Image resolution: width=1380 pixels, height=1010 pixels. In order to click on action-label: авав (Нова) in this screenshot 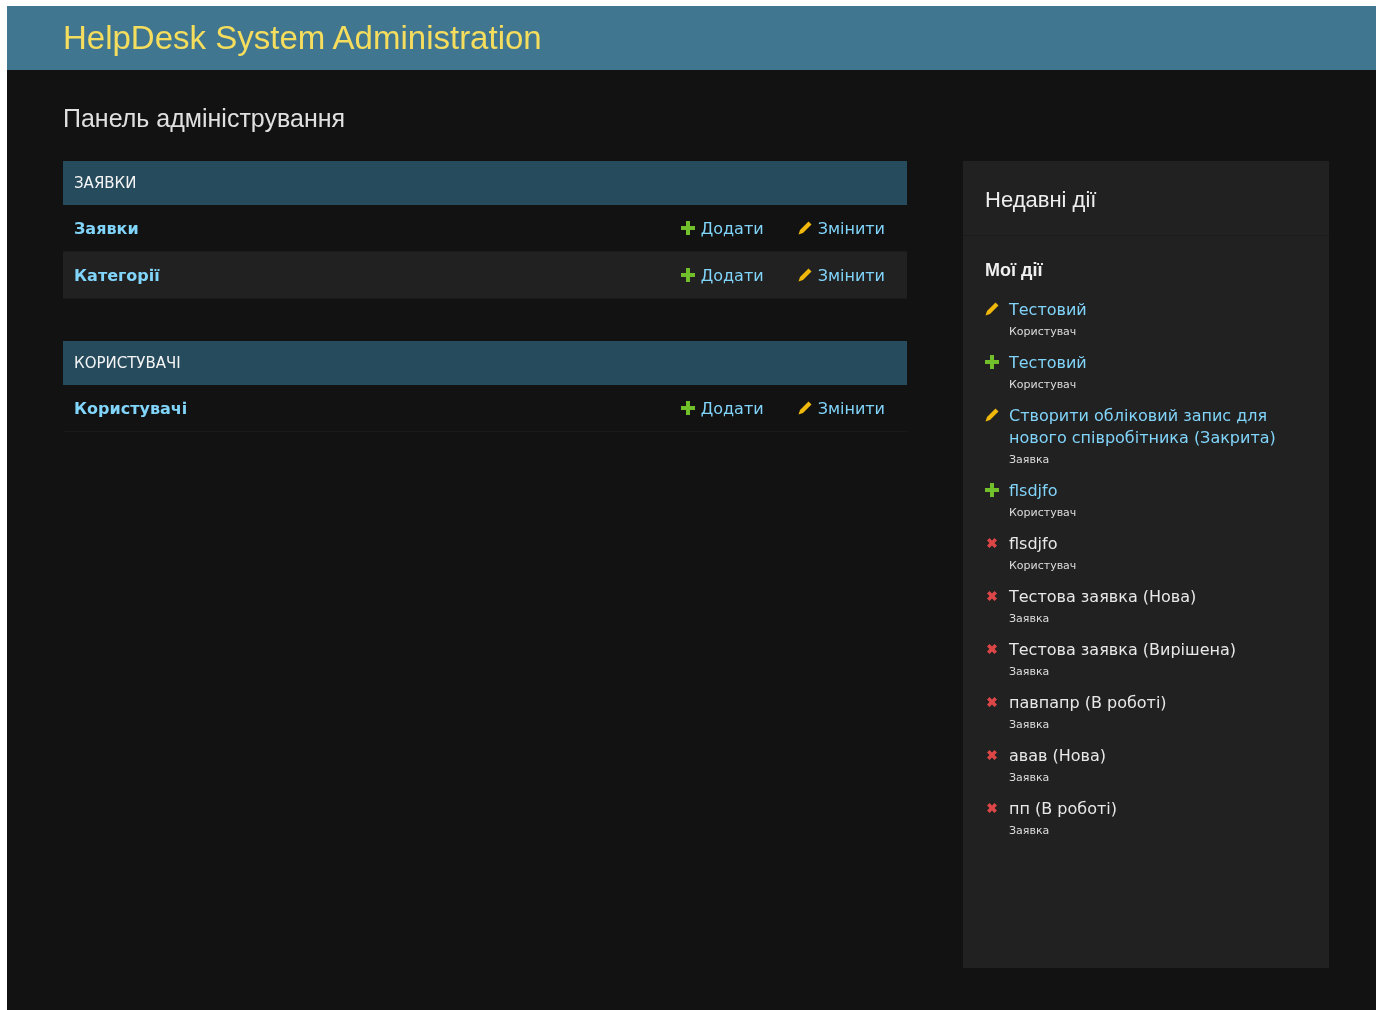, I will do `click(1058, 756)`.